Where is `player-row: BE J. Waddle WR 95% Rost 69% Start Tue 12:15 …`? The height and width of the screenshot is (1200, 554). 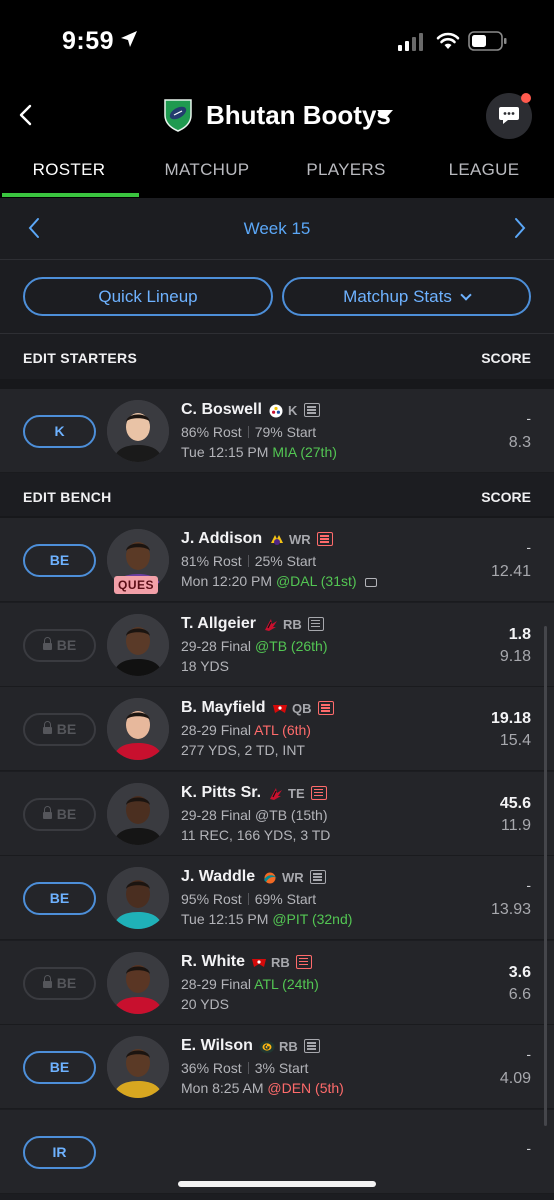
player-row: BE J. Waddle WR 95% Rost 69% Start Tue 12:15 … is located at coordinates (277, 898).